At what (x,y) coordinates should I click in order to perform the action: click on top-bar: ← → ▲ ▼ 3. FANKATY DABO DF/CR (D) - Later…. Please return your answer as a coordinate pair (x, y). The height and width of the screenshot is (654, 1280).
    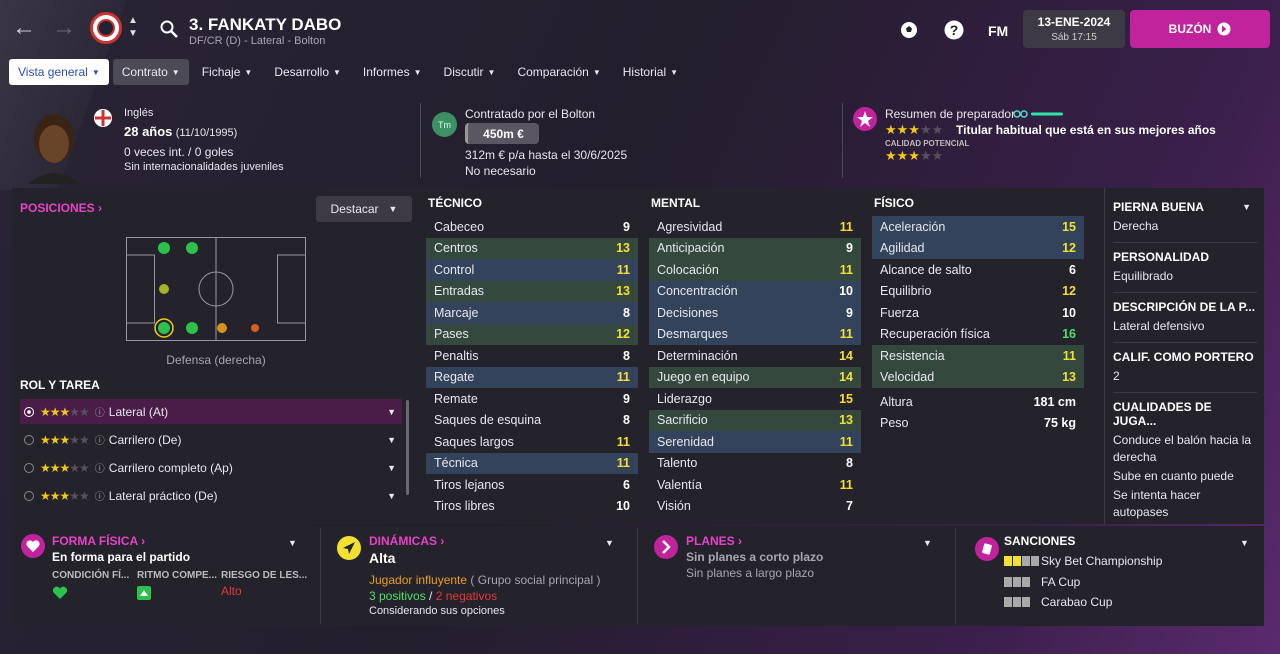
    Looking at the image, I should click on (640, 29).